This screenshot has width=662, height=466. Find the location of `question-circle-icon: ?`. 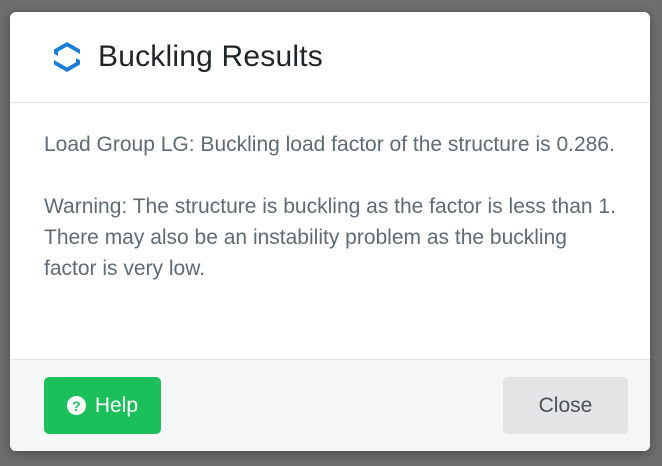

question-circle-icon: ? is located at coordinates (76, 405).